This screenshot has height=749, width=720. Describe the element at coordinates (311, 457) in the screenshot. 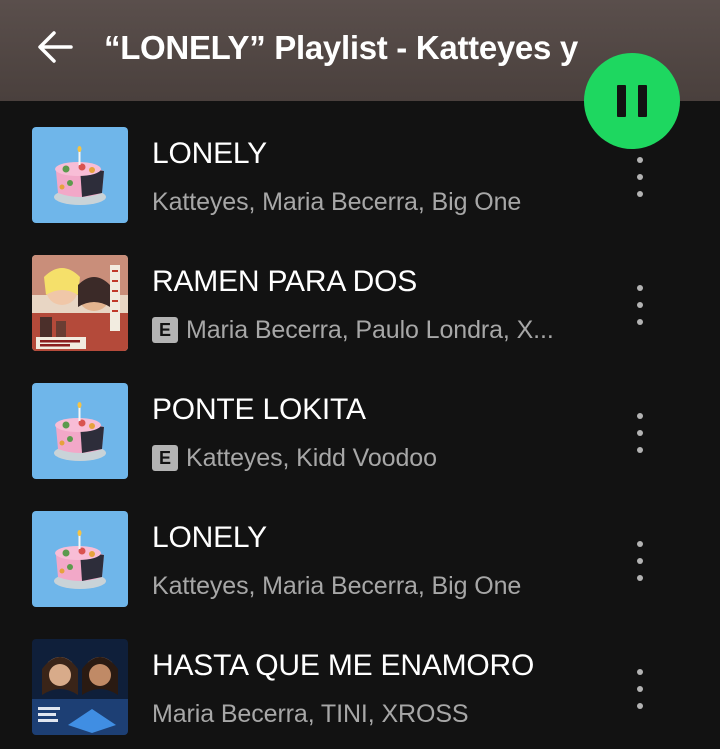

I see `track-artists: Katteyes, Kidd Voodoo` at that location.